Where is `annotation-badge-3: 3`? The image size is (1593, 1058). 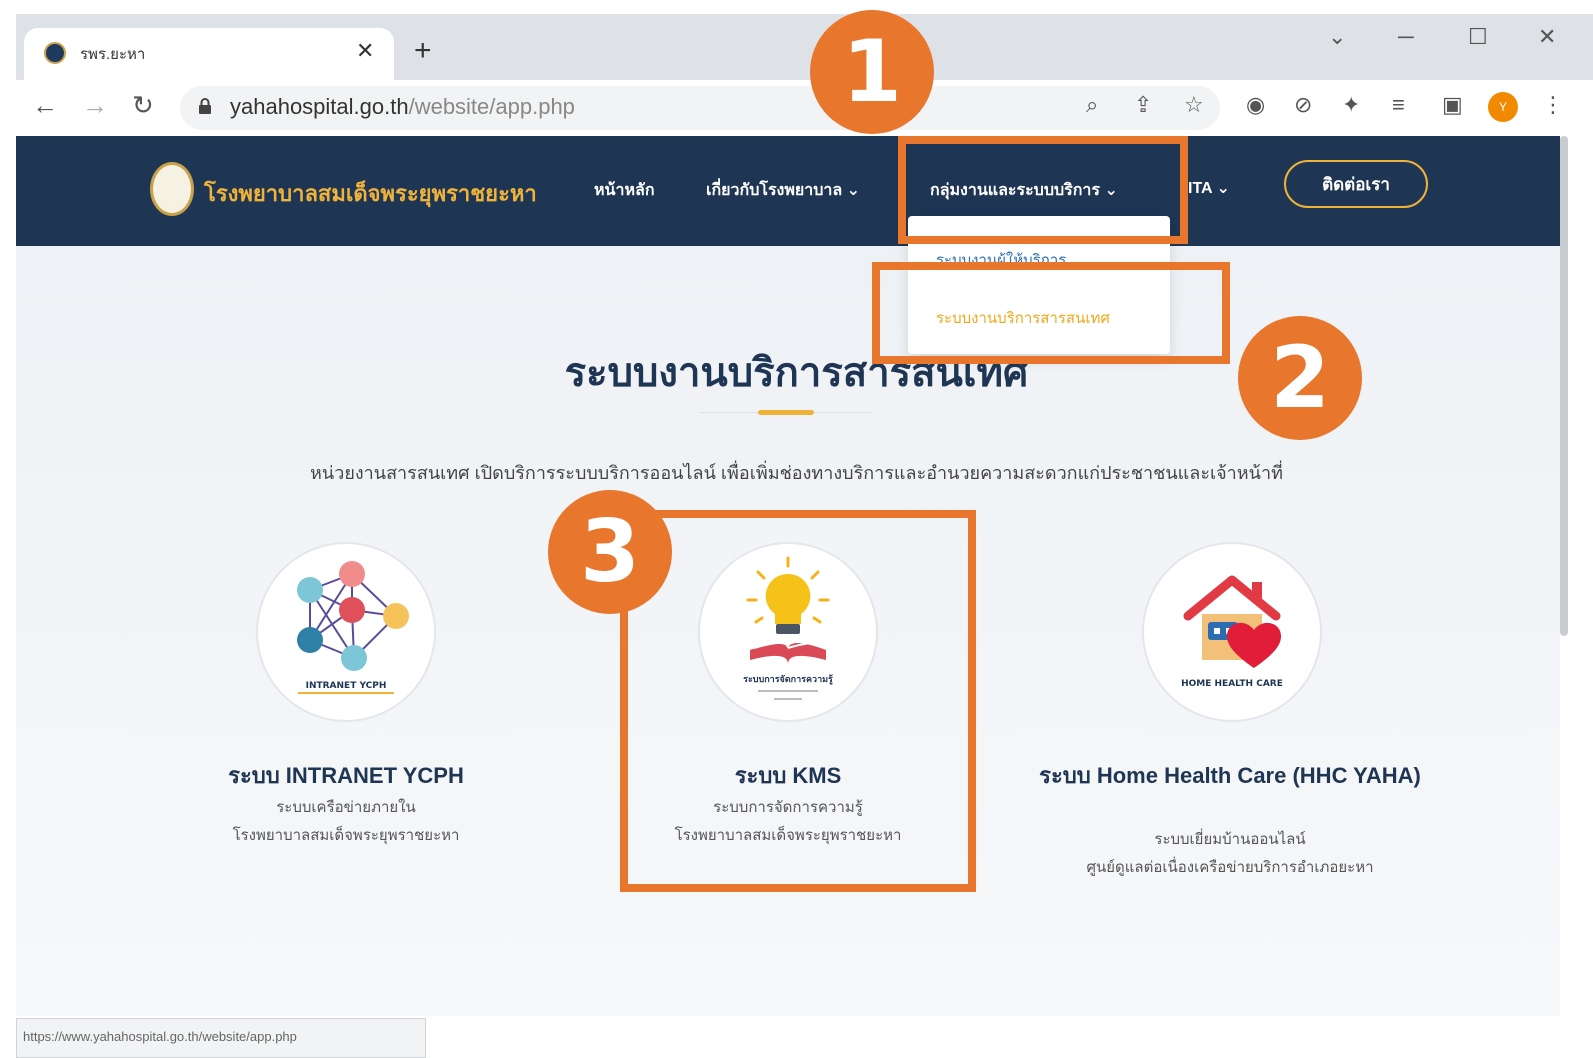
annotation-badge-3: 3 is located at coordinates (610, 552).